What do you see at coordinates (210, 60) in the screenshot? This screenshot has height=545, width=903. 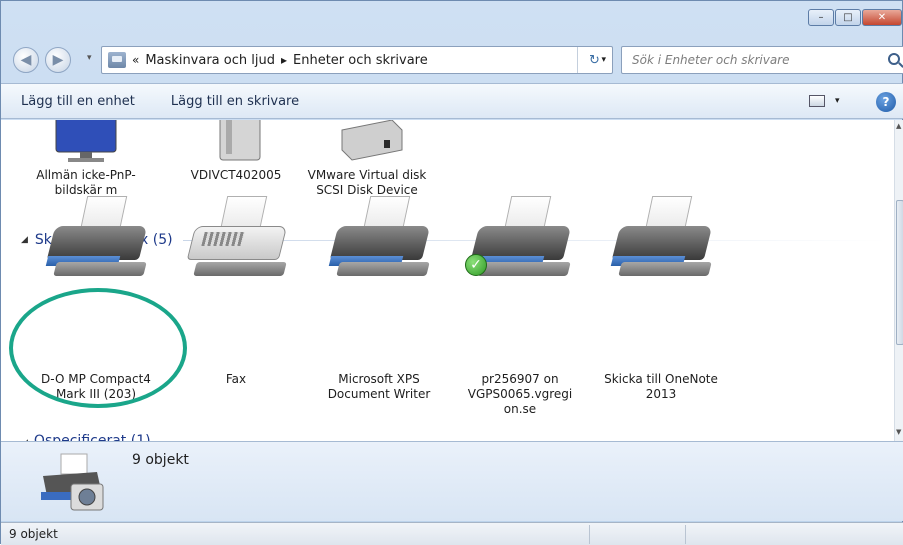 I see `breadcrumb-item-hardware-sound: Maskinvara och ljud` at bounding box center [210, 60].